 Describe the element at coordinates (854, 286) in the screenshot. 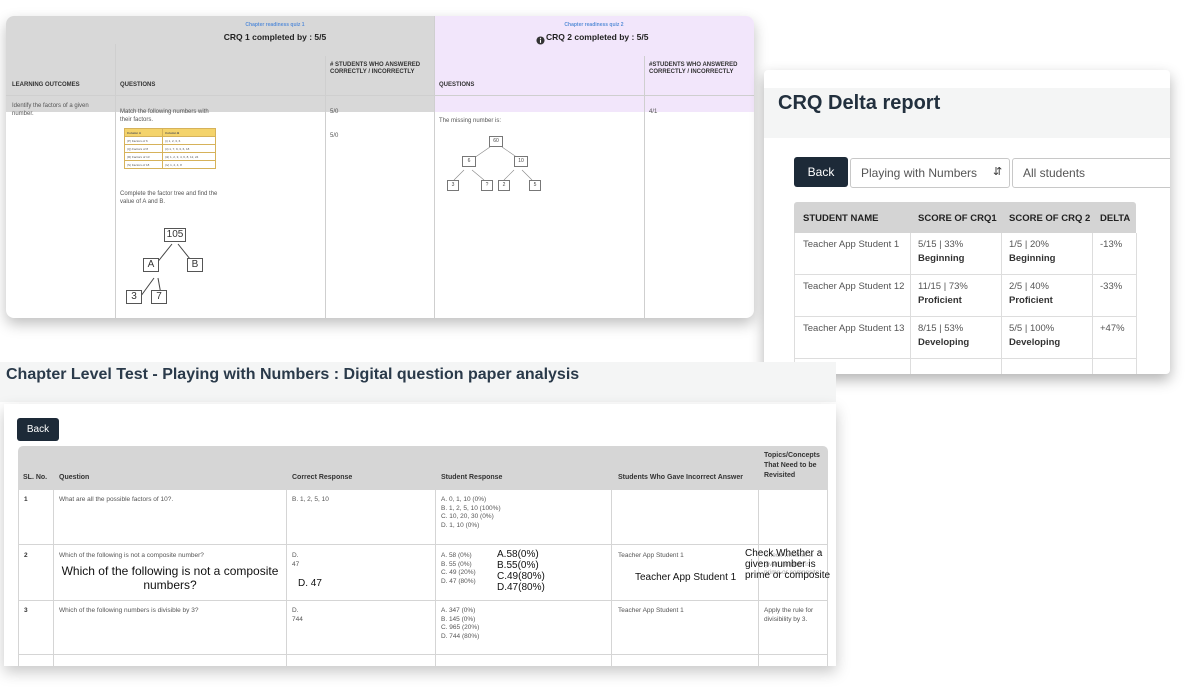

I see `delta-row-2-name: Teacher App Student 12` at that location.